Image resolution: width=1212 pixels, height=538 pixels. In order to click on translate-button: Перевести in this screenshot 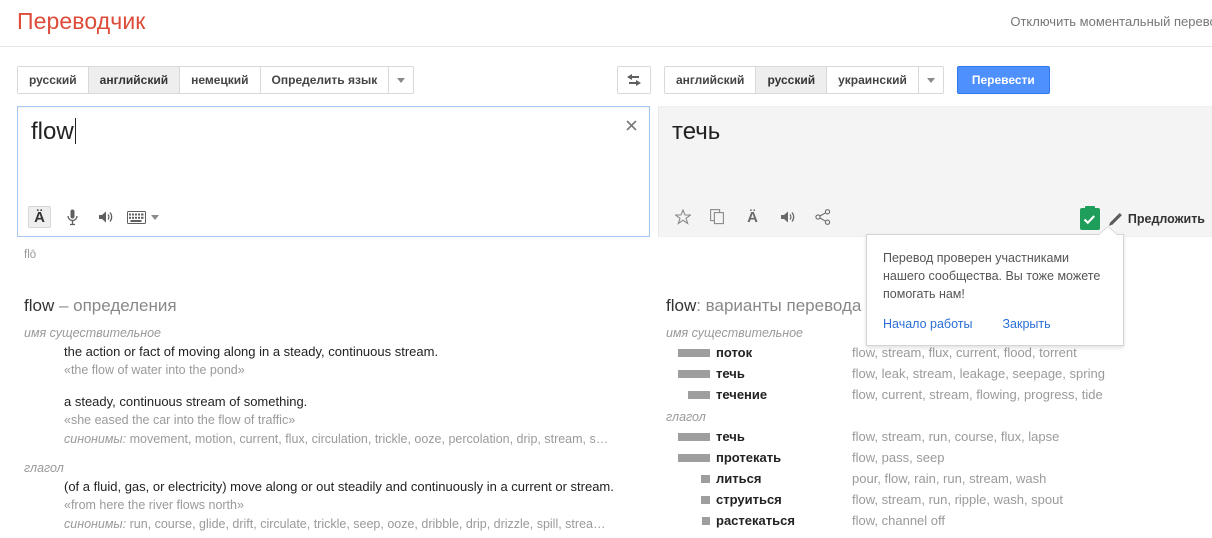, I will do `click(1003, 80)`.